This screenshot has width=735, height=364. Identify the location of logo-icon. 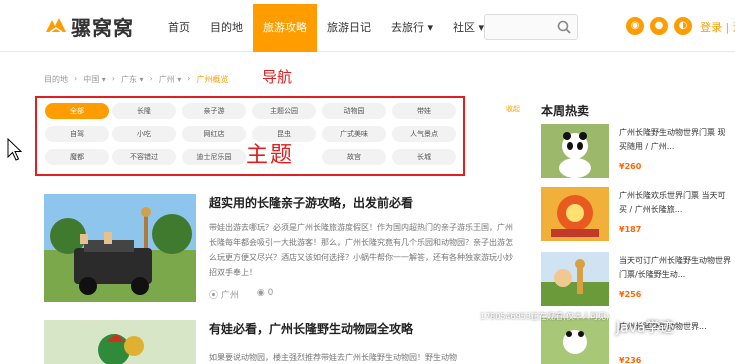
(56, 26).